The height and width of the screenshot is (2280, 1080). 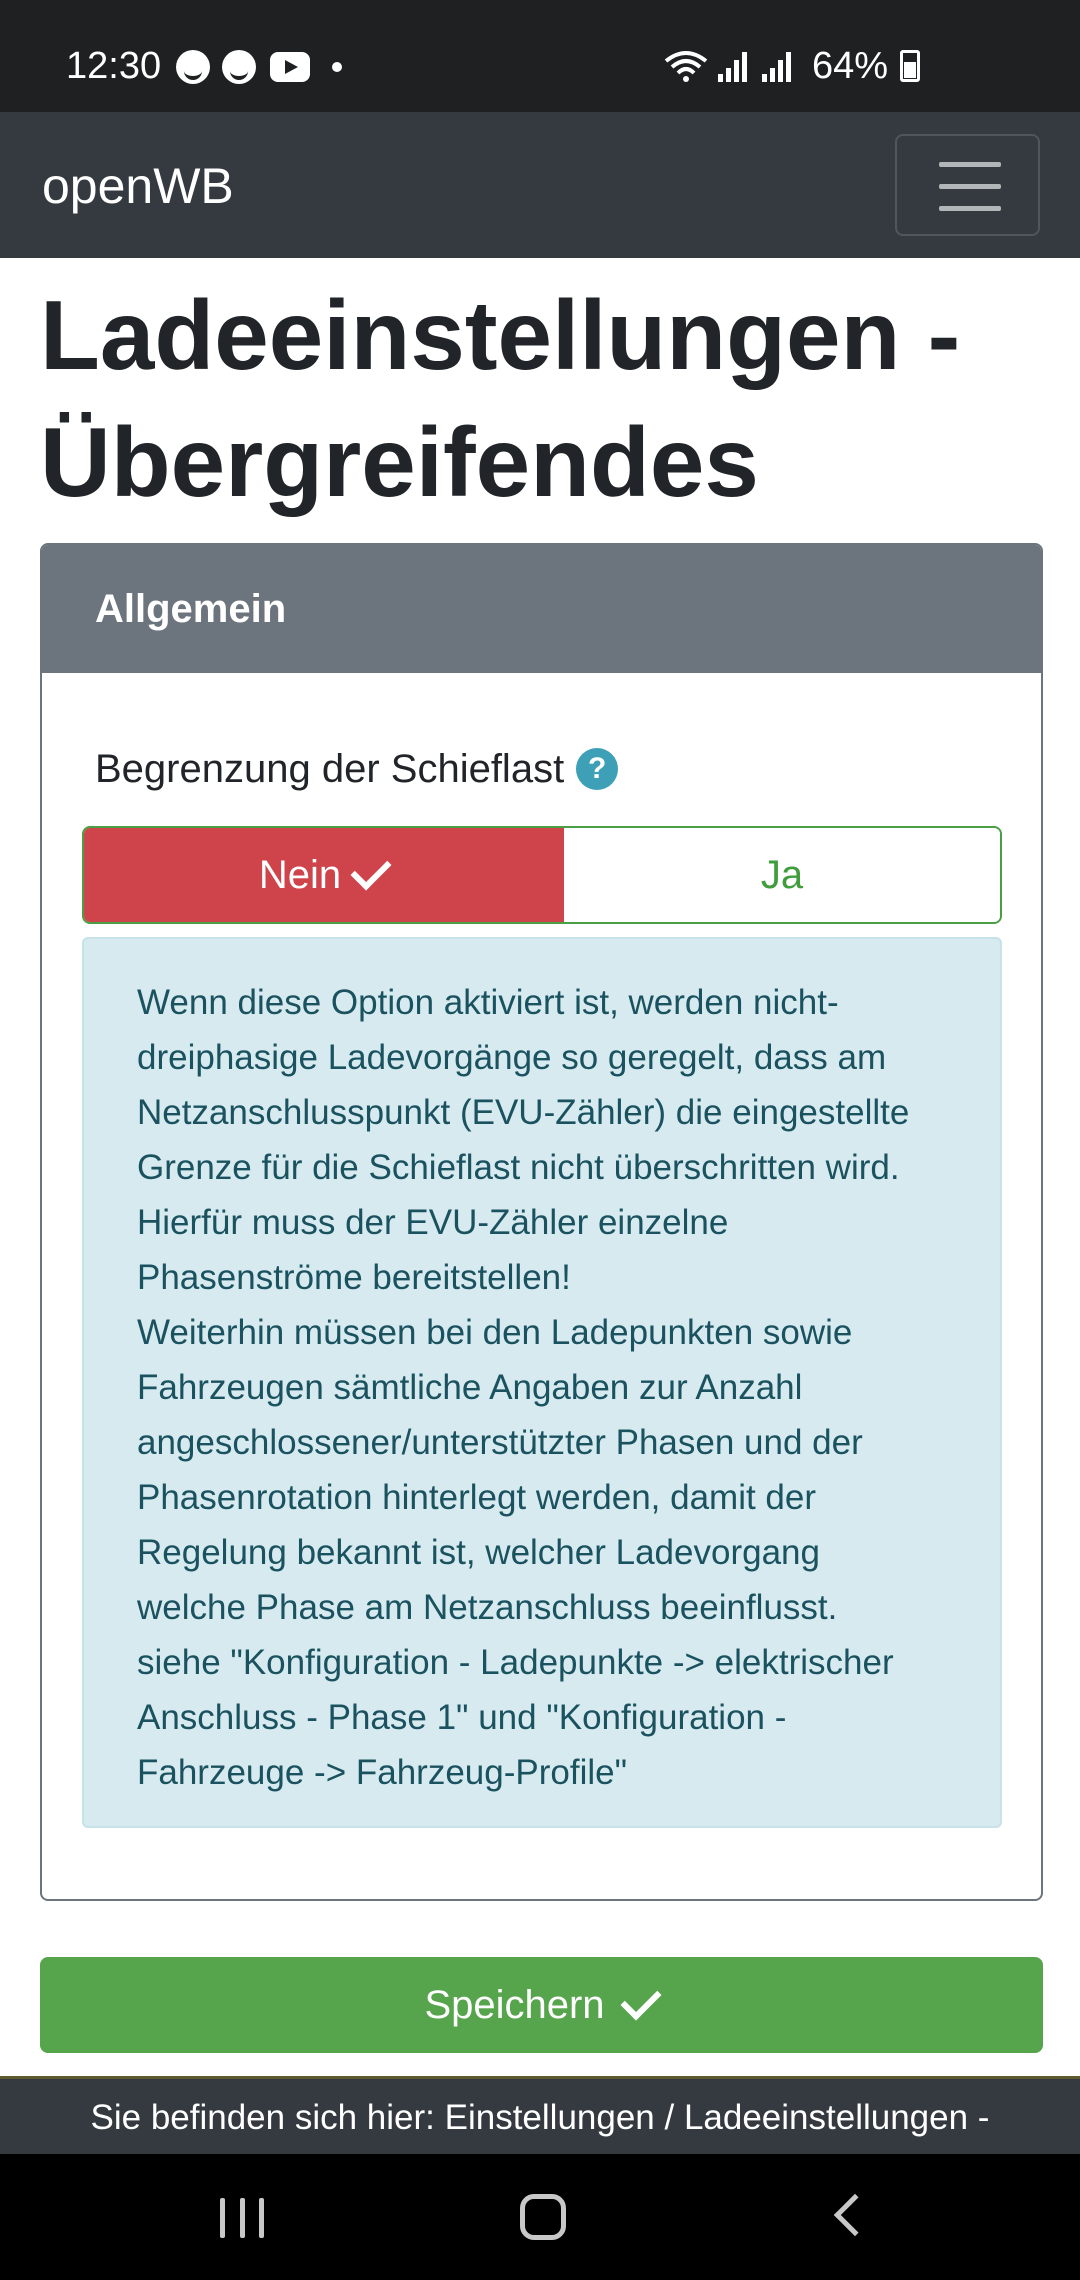 What do you see at coordinates (541, 609) in the screenshot?
I see `card-header: Allgemein` at bounding box center [541, 609].